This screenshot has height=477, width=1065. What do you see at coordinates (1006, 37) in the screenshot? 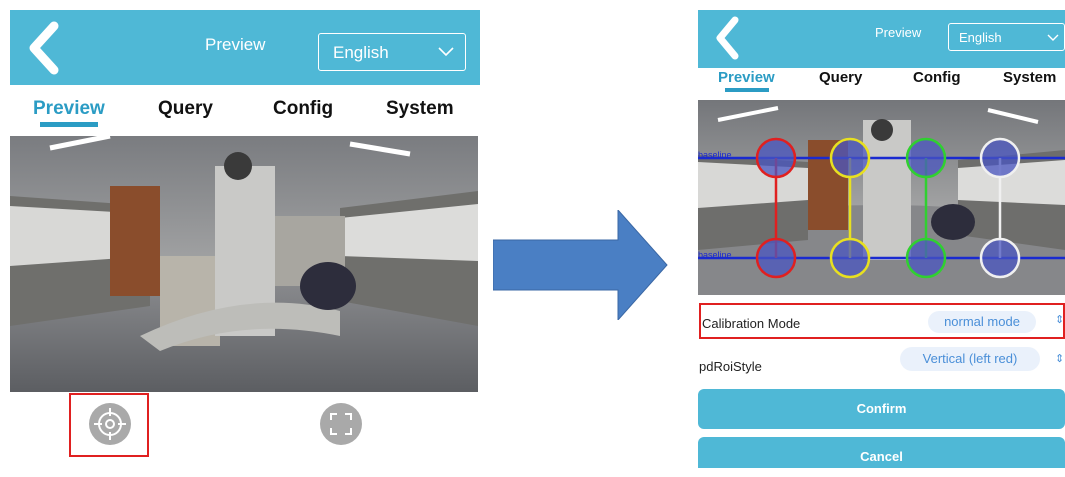
I see `right-language-select: English` at bounding box center [1006, 37].